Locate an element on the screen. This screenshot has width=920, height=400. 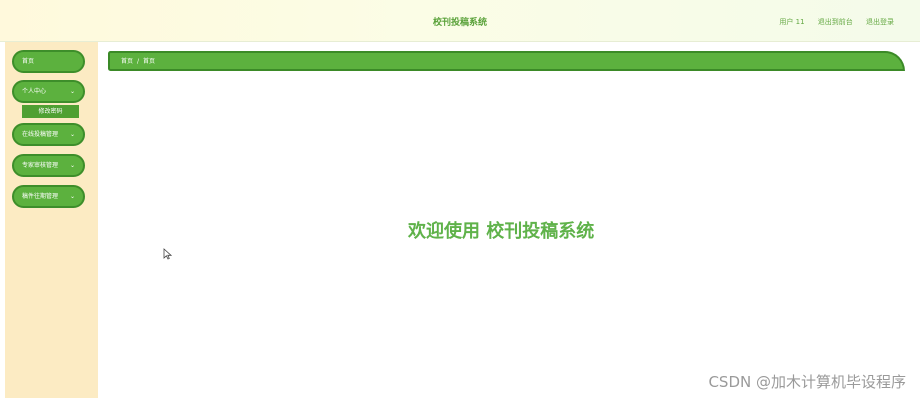
breadcrumb-current: 首页 is located at coordinates (149, 61).